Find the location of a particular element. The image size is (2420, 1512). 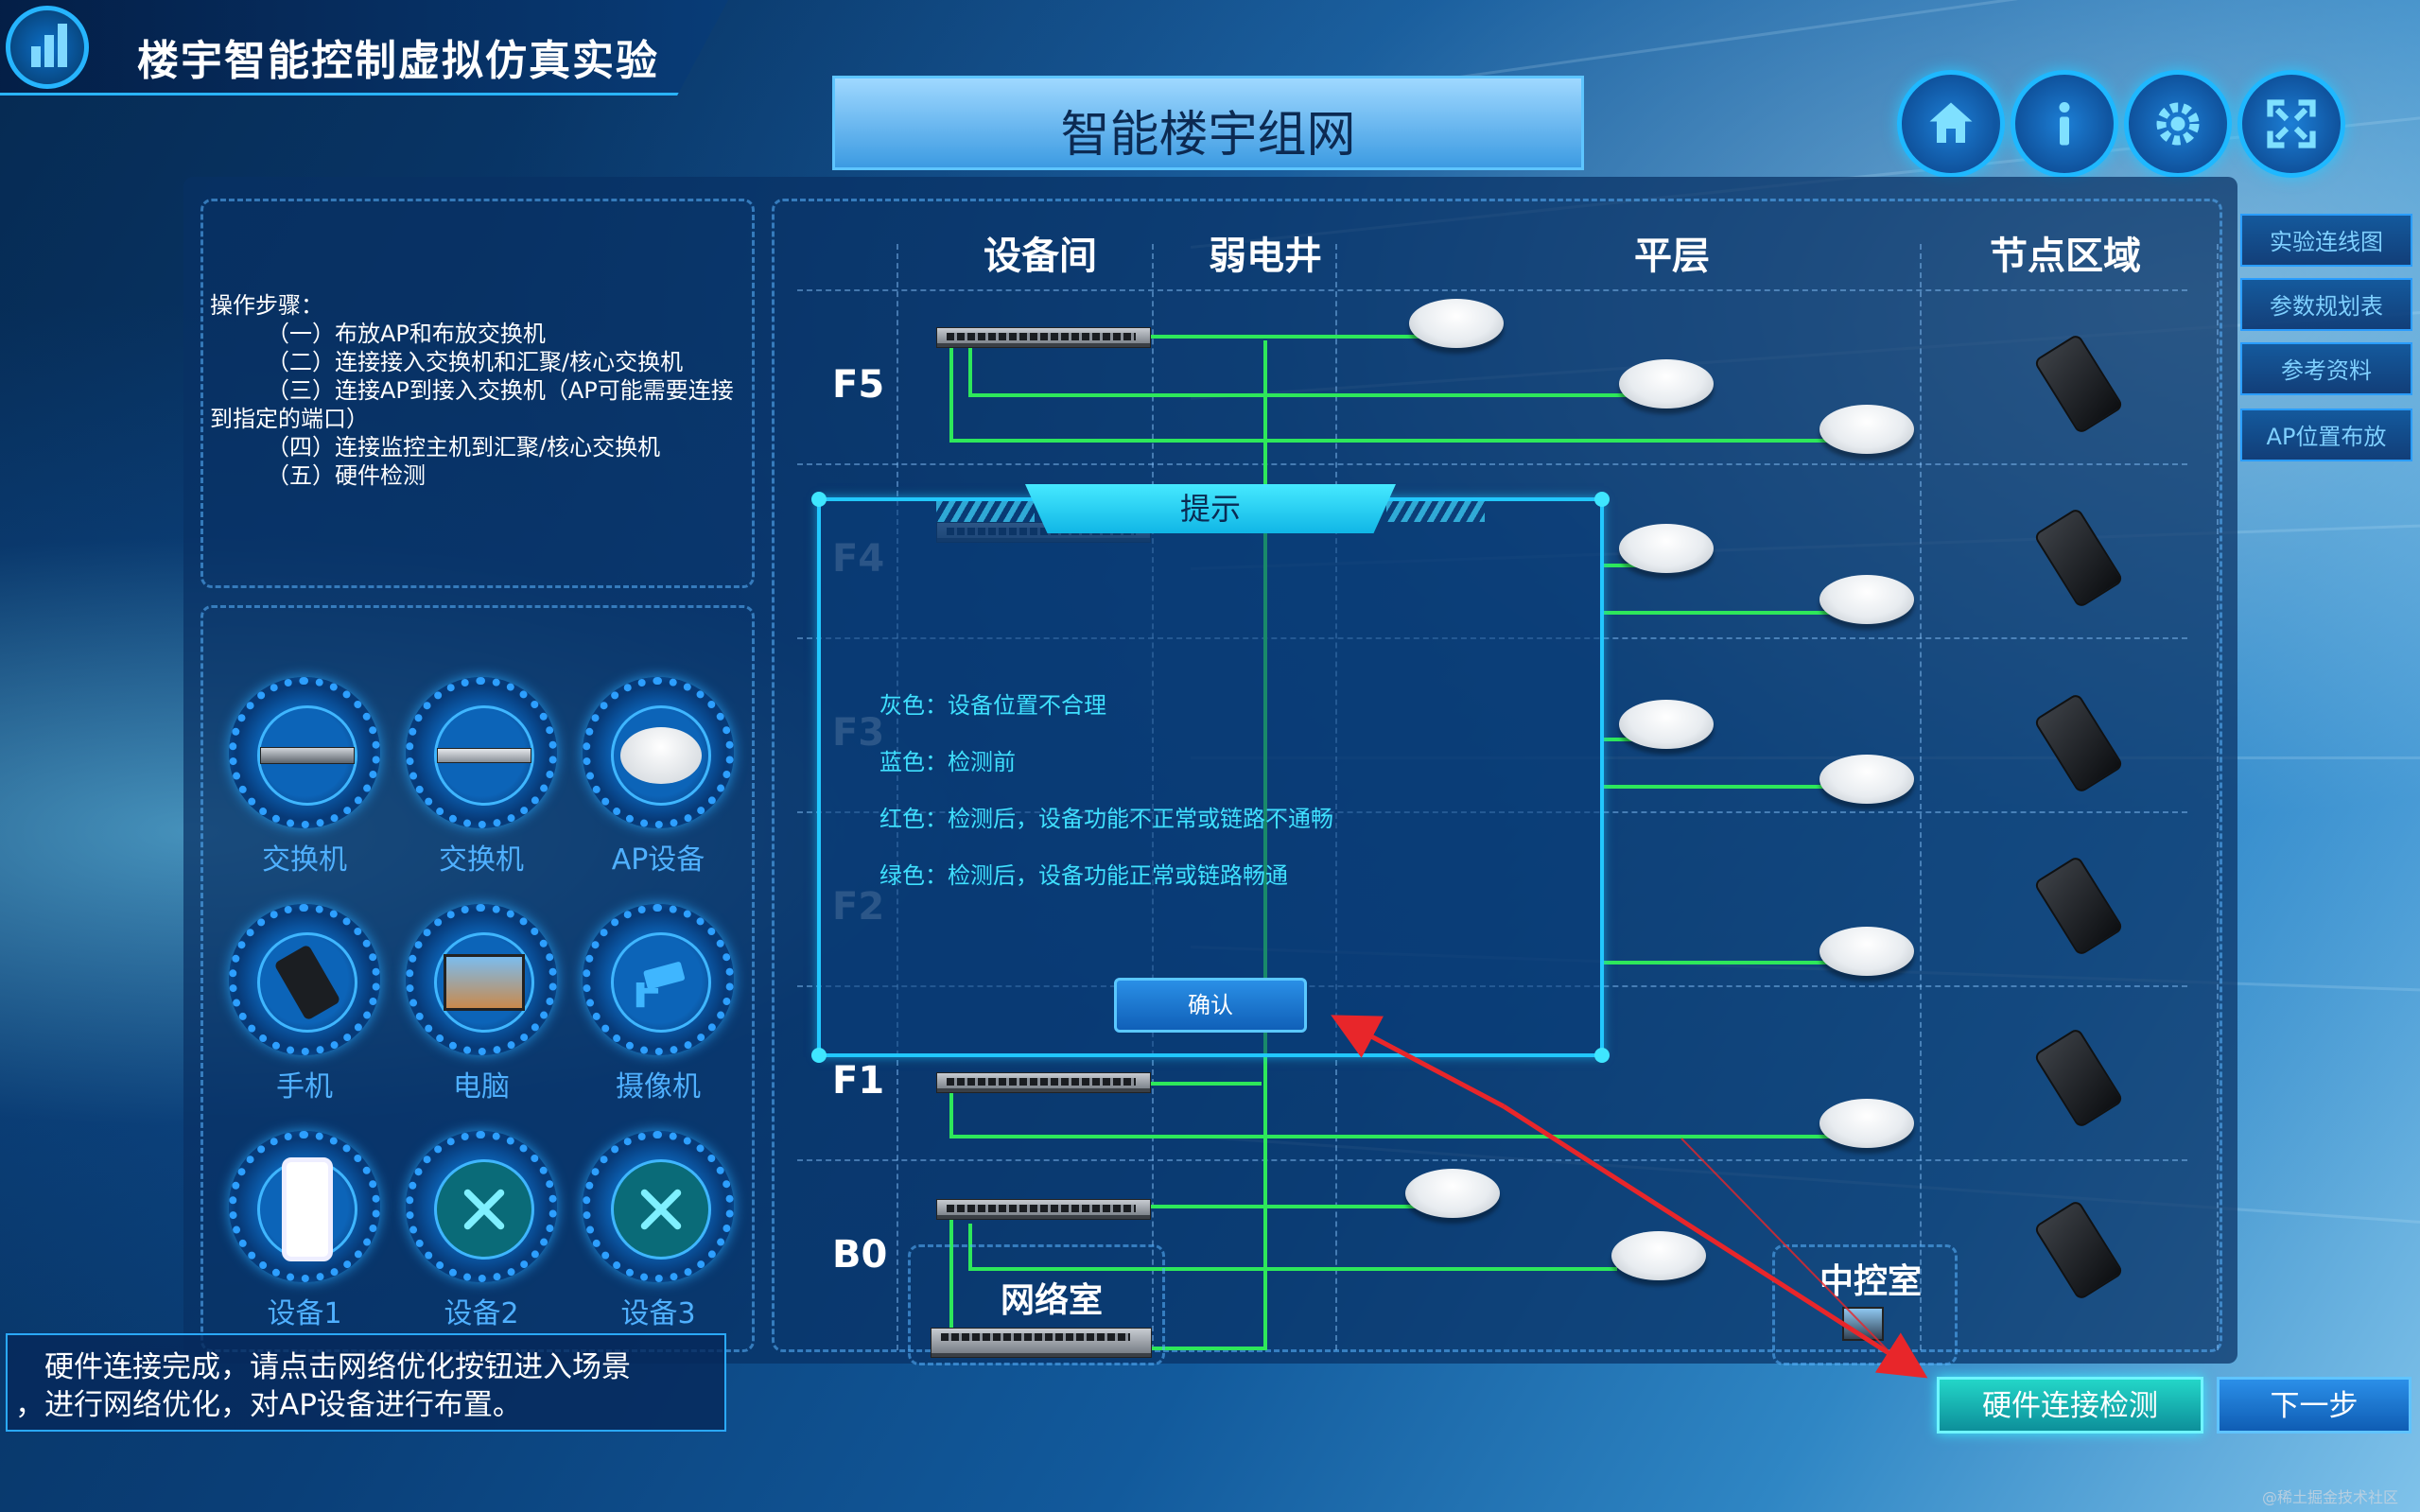

fullscreen-button is located at coordinates (2291, 124).